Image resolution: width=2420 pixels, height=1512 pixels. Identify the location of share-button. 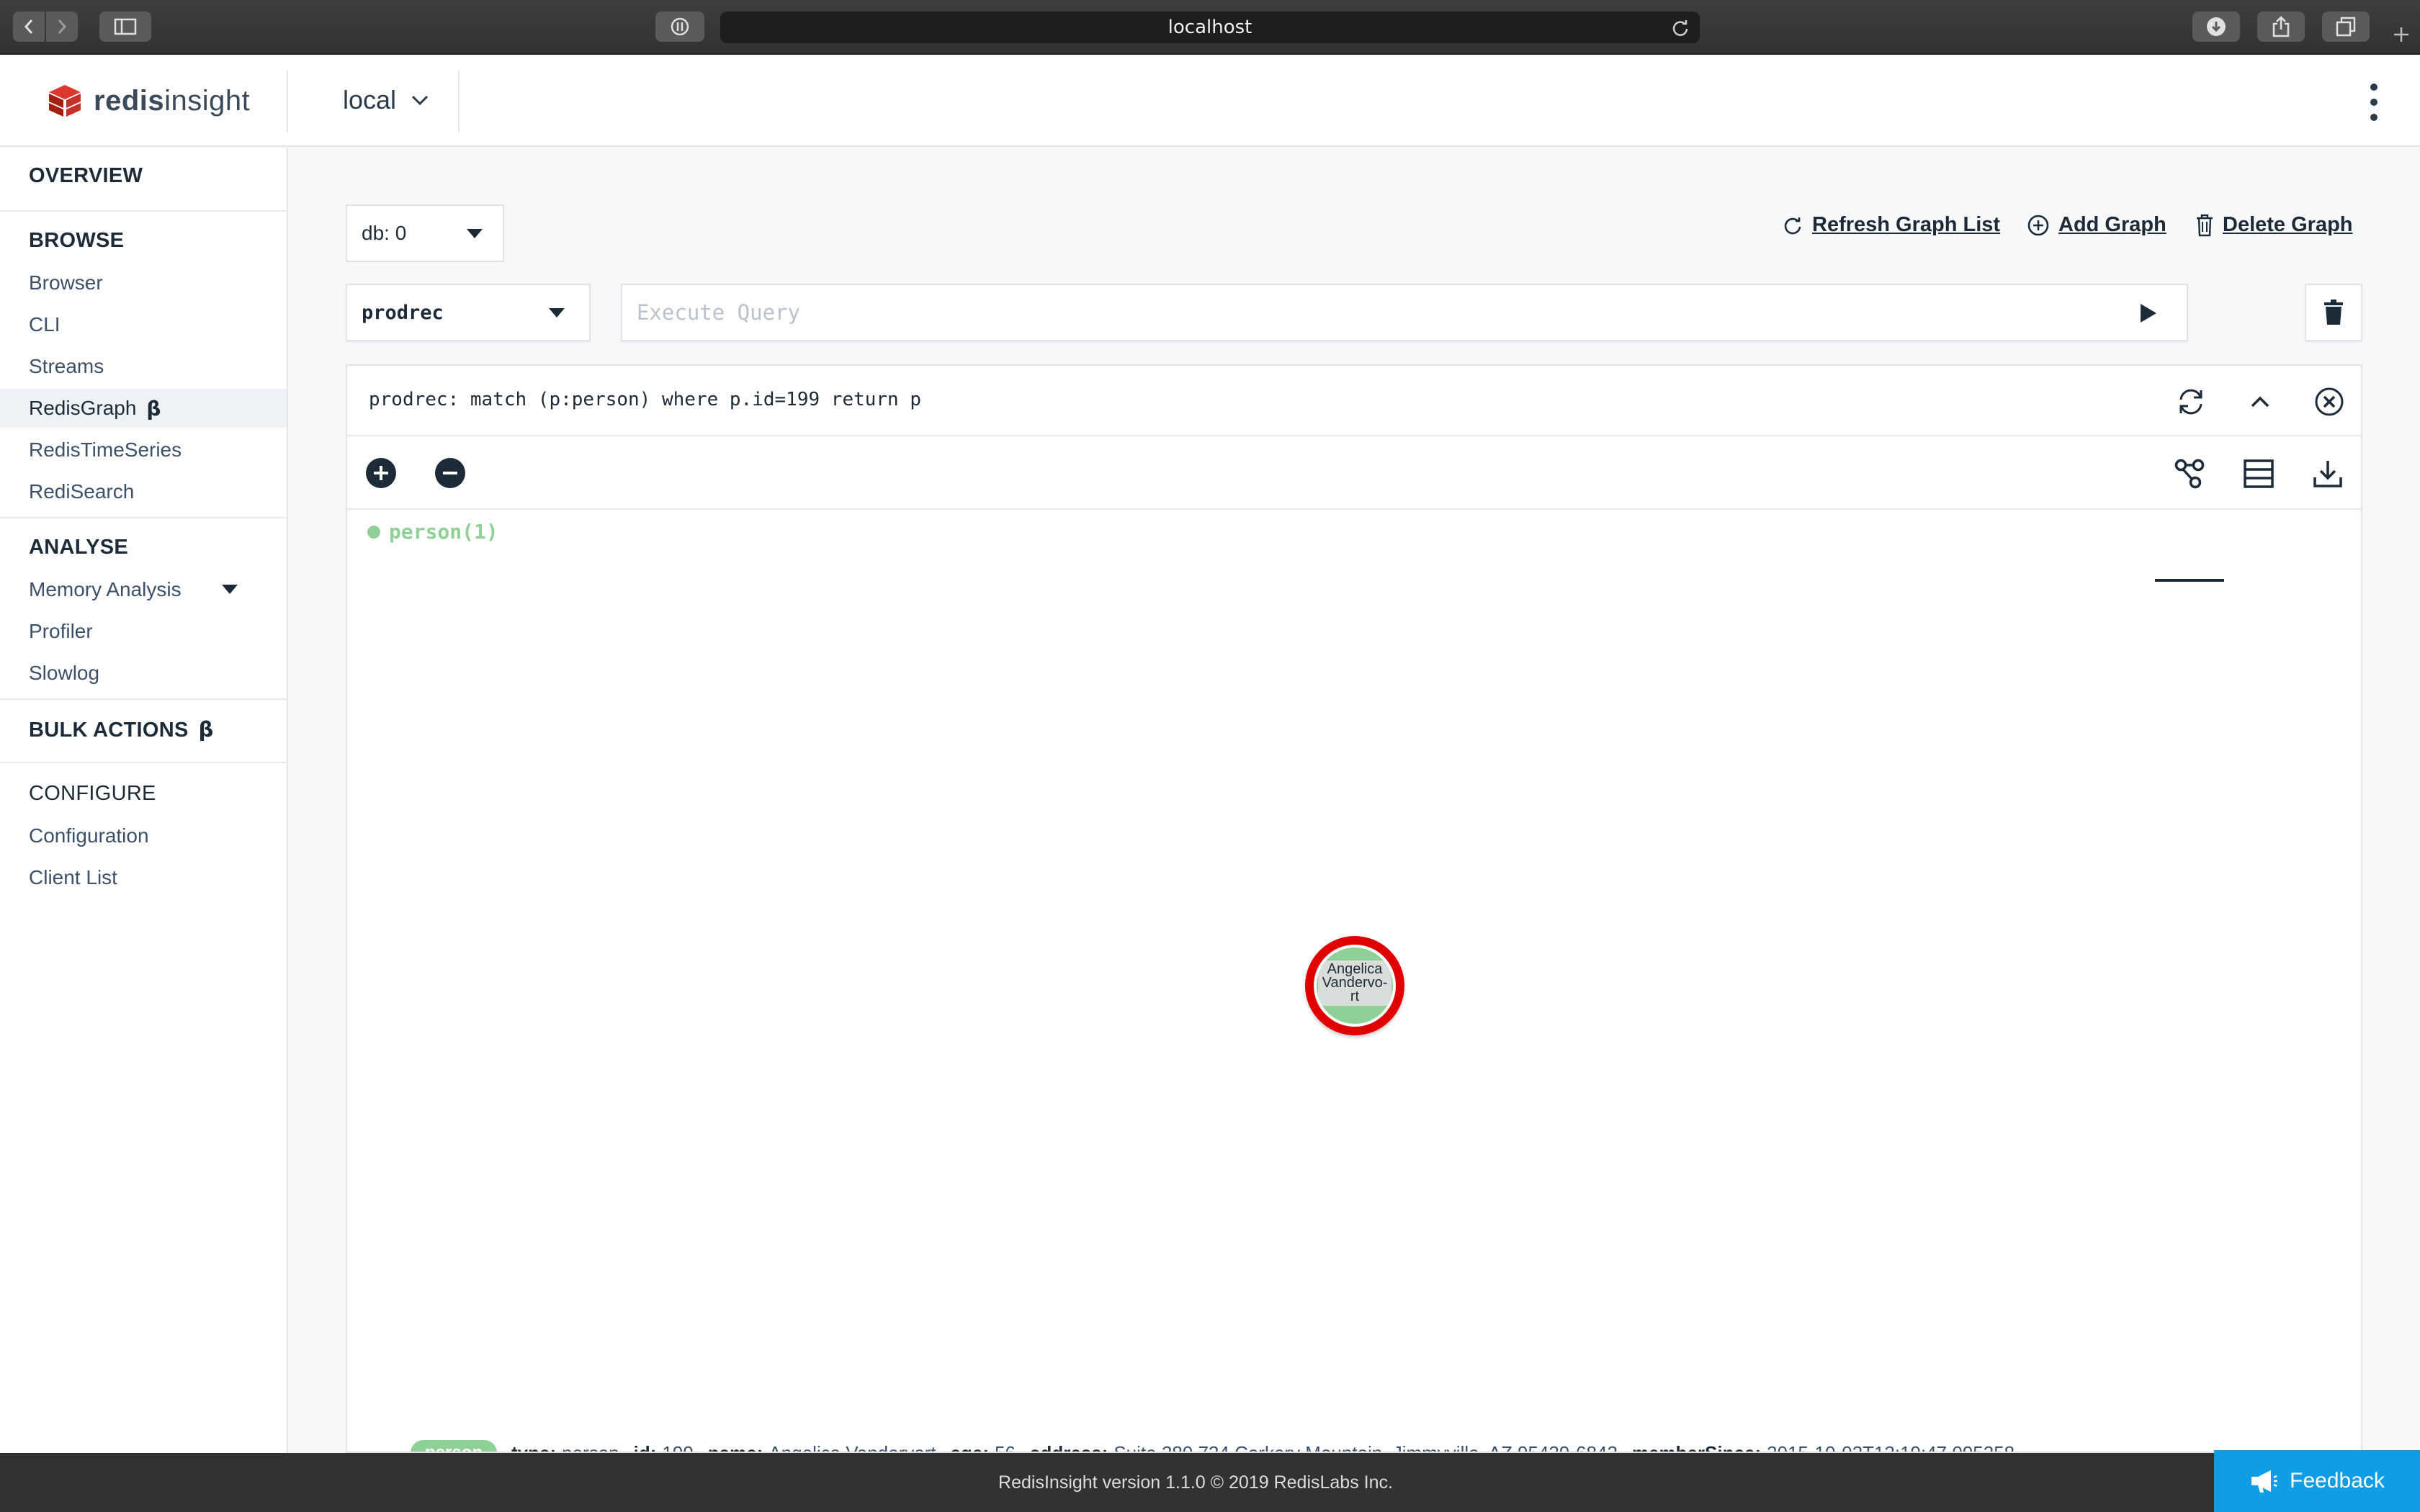
(2281, 27).